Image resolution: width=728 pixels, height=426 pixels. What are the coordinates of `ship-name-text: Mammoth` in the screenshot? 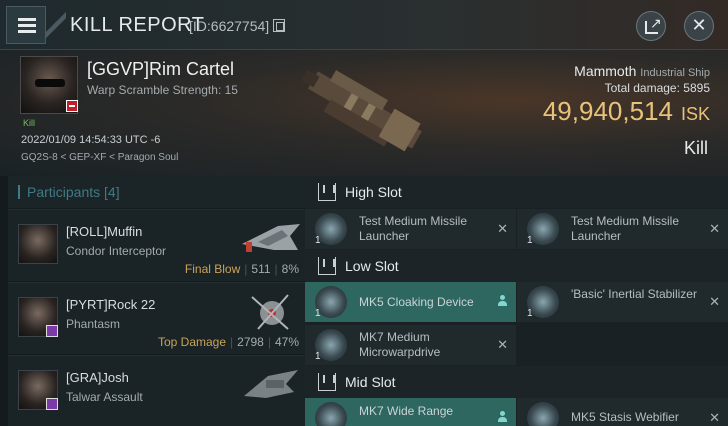 It's located at (605, 71).